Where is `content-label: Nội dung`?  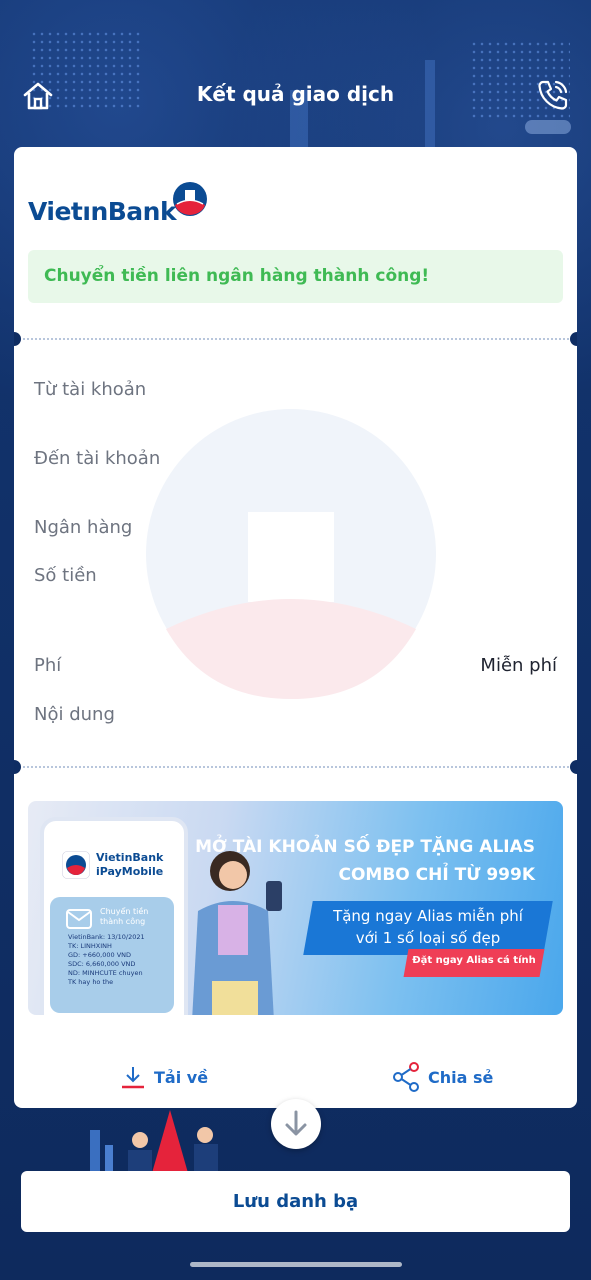 content-label: Nội dung is located at coordinates (74, 714).